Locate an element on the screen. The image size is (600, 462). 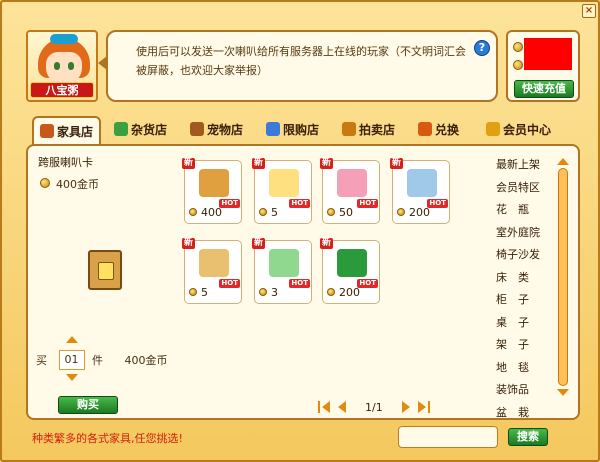
selected-item-name: 跨服喇叭卡 is located at coordinates (65, 162).